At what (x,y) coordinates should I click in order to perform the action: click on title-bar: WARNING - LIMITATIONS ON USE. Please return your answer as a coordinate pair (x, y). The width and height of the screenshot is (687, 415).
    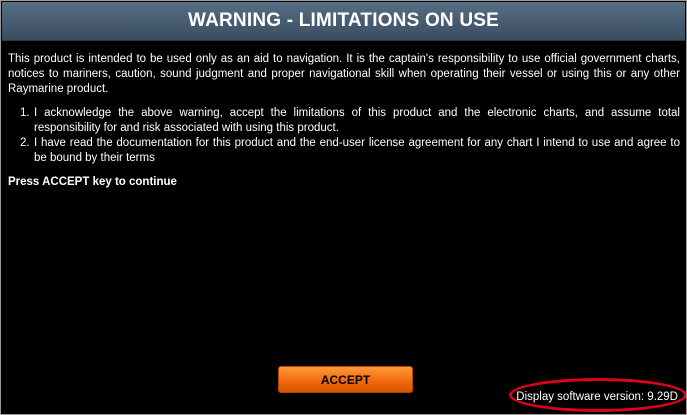
    Looking at the image, I should click on (343, 21).